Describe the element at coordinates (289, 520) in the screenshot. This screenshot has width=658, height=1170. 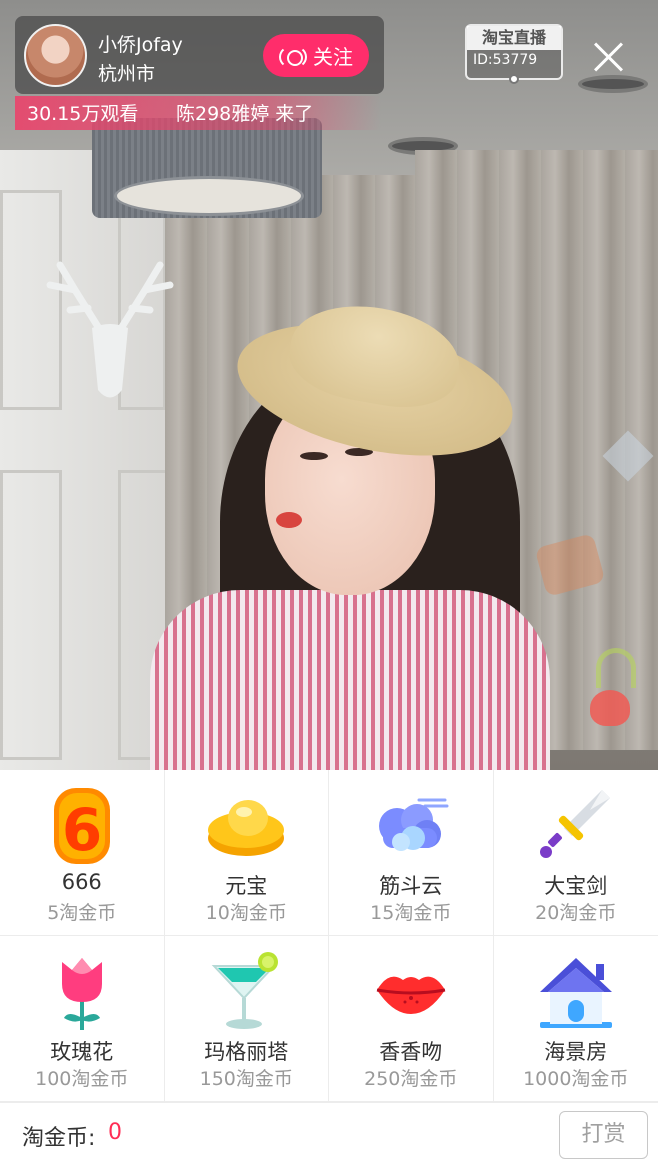
I see `host-lips` at that location.